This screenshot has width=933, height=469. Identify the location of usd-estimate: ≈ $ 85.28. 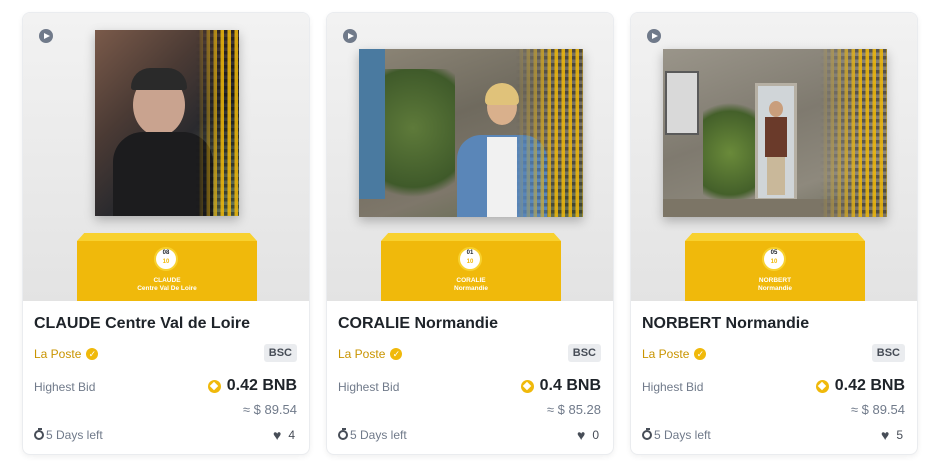
(573, 409).